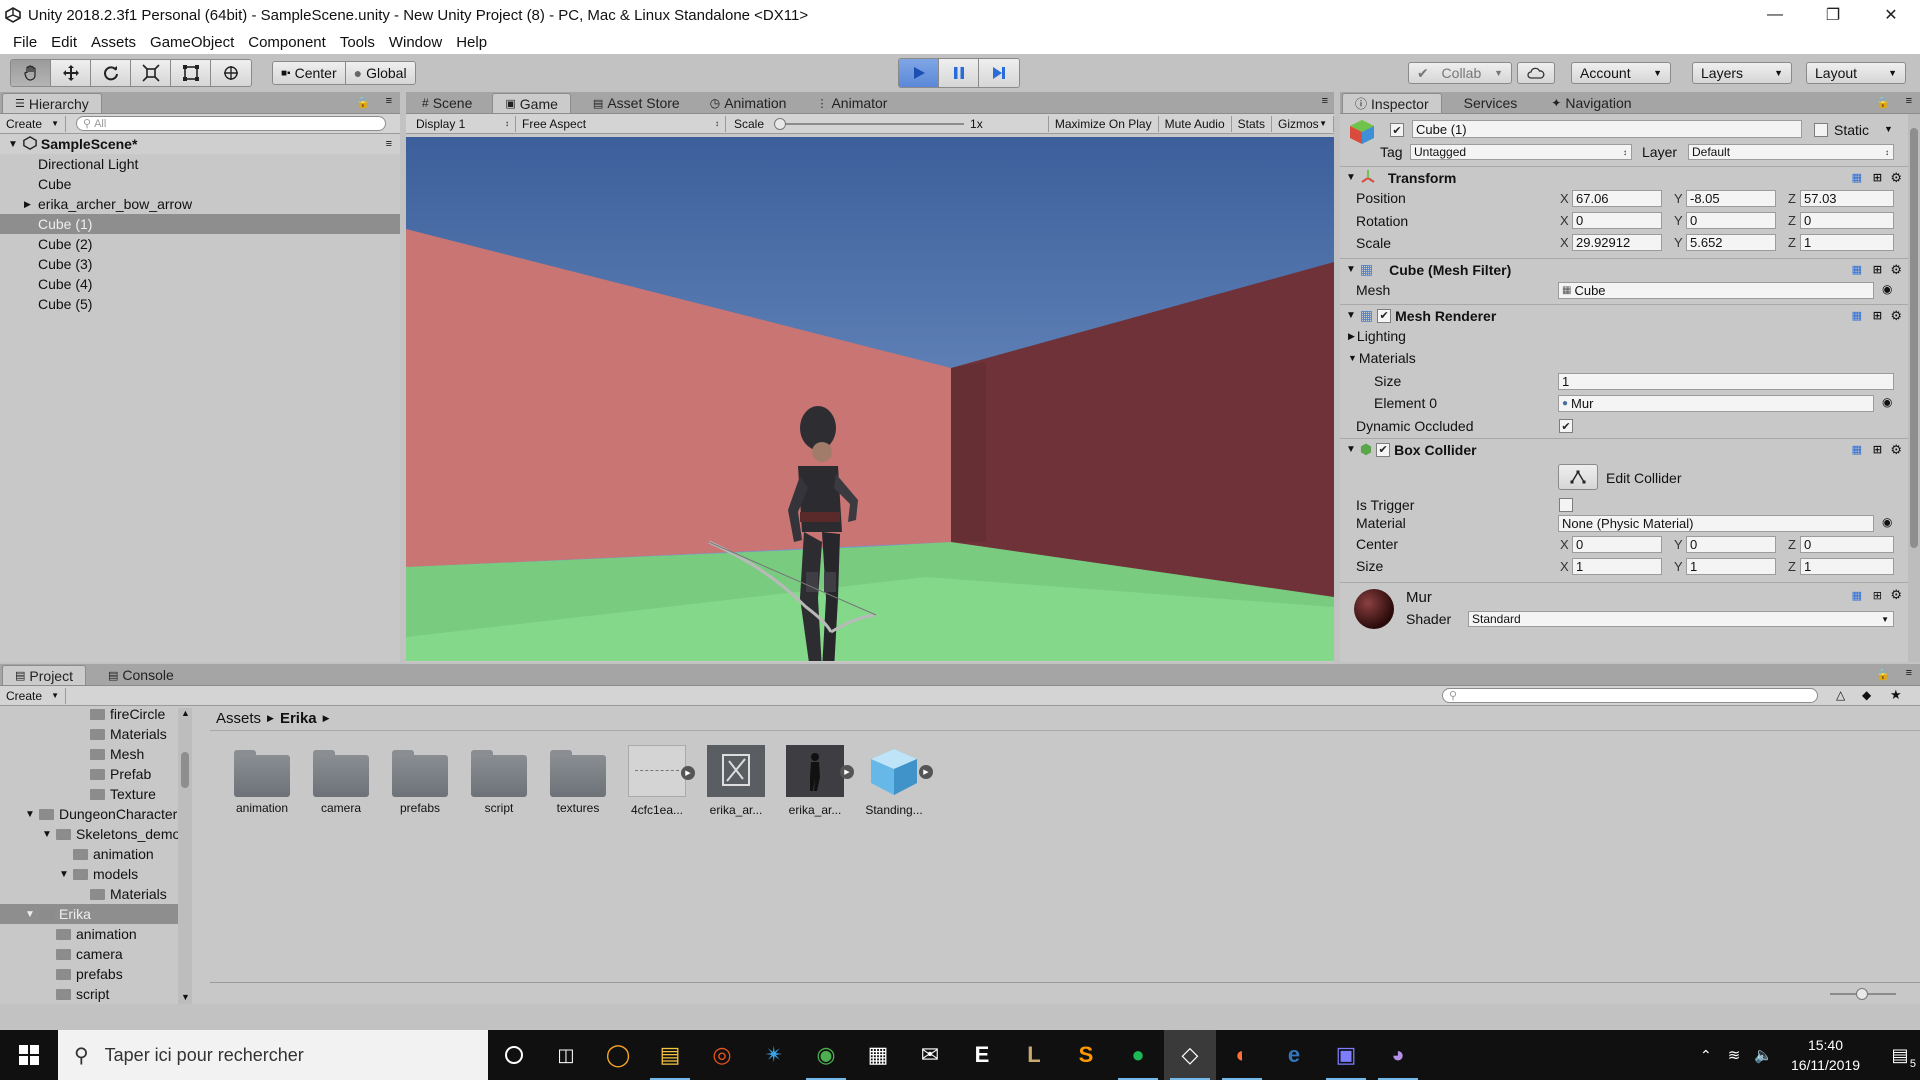 The image size is (1920, 1080). I want to click on asset-item-folder: script, so click(499, 780).